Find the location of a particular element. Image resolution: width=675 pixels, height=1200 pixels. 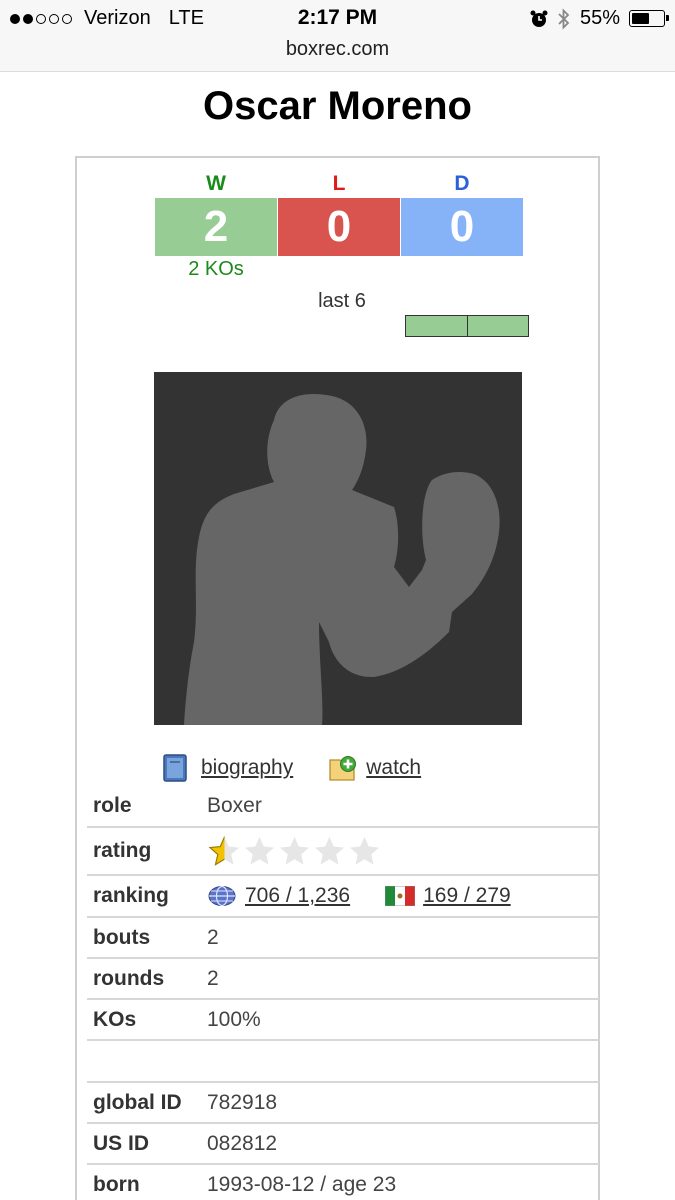

battery-percent: 55% is located at coordinates (599, 18).